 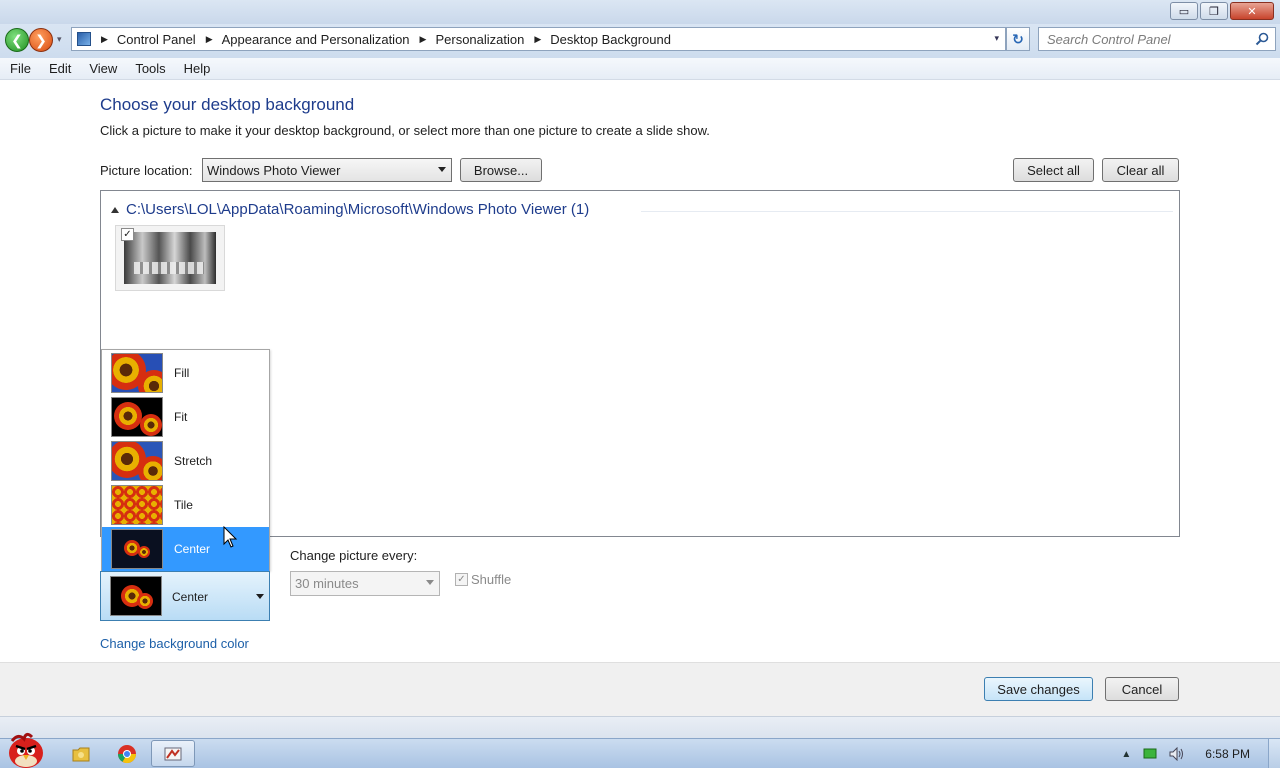 What do you see at coordinates (1177, 754) in the screenshot?
I see `volume-icon` at bounding box center [1177, 754].